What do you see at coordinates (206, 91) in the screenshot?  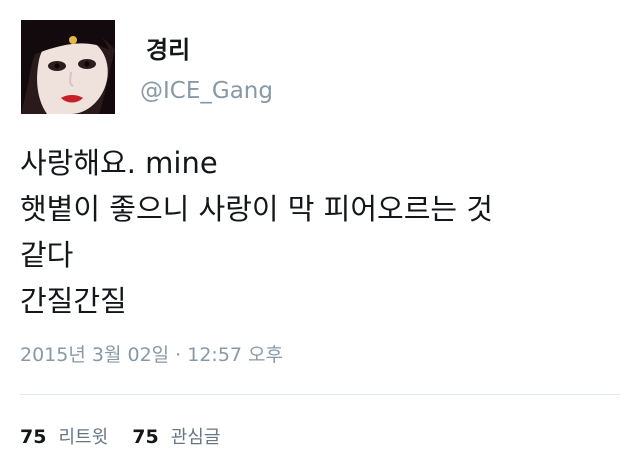 I see `user-handle: @ICE_Gang` at bounding box center [206, 91].